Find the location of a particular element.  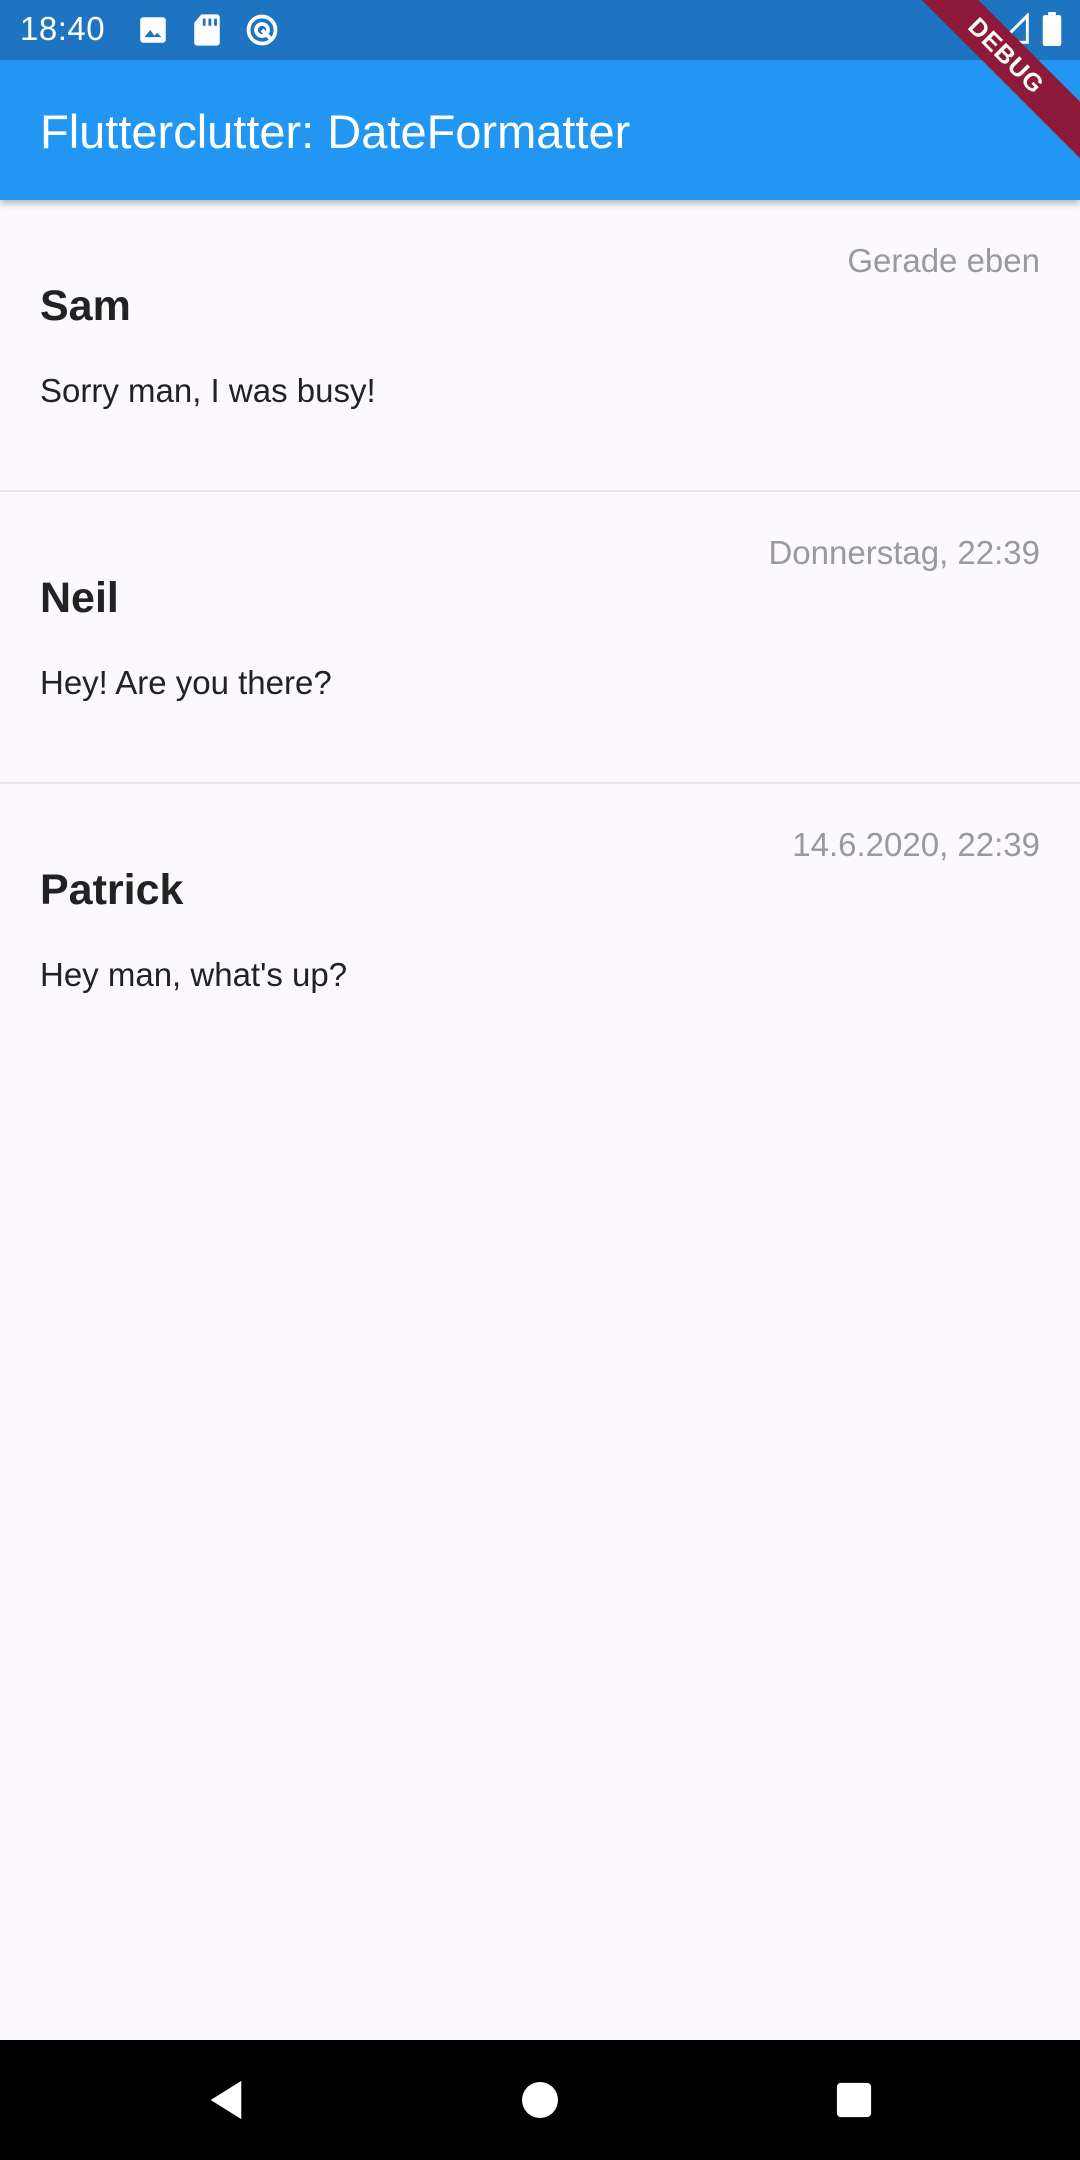

message-sender: Neil is located at coordinates (79, 598).